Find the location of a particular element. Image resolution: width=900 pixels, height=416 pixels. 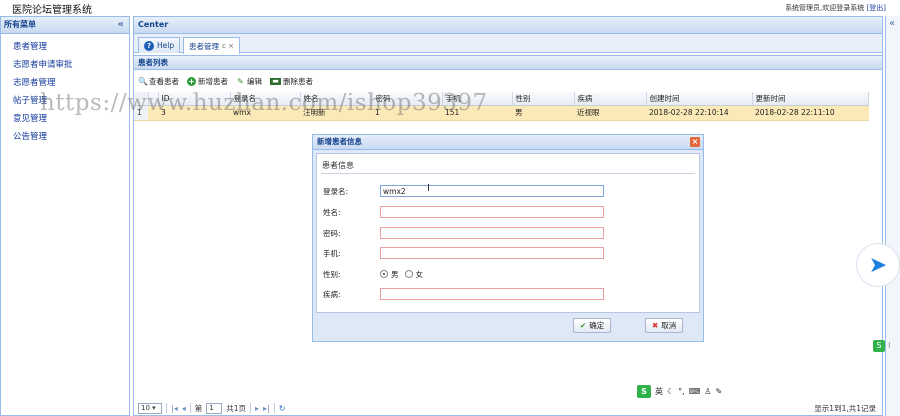

east-panel: « is located at coordinates (892, 216).